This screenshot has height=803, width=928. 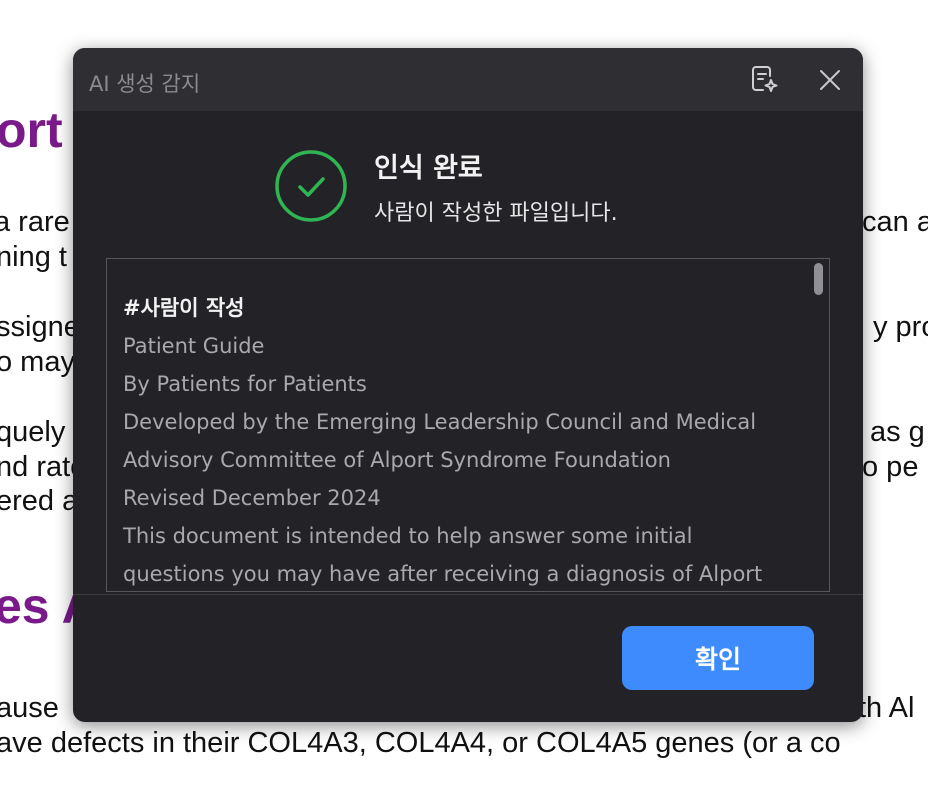 I want to click on text-fragment: ssigne, so click(x=40, y=327).